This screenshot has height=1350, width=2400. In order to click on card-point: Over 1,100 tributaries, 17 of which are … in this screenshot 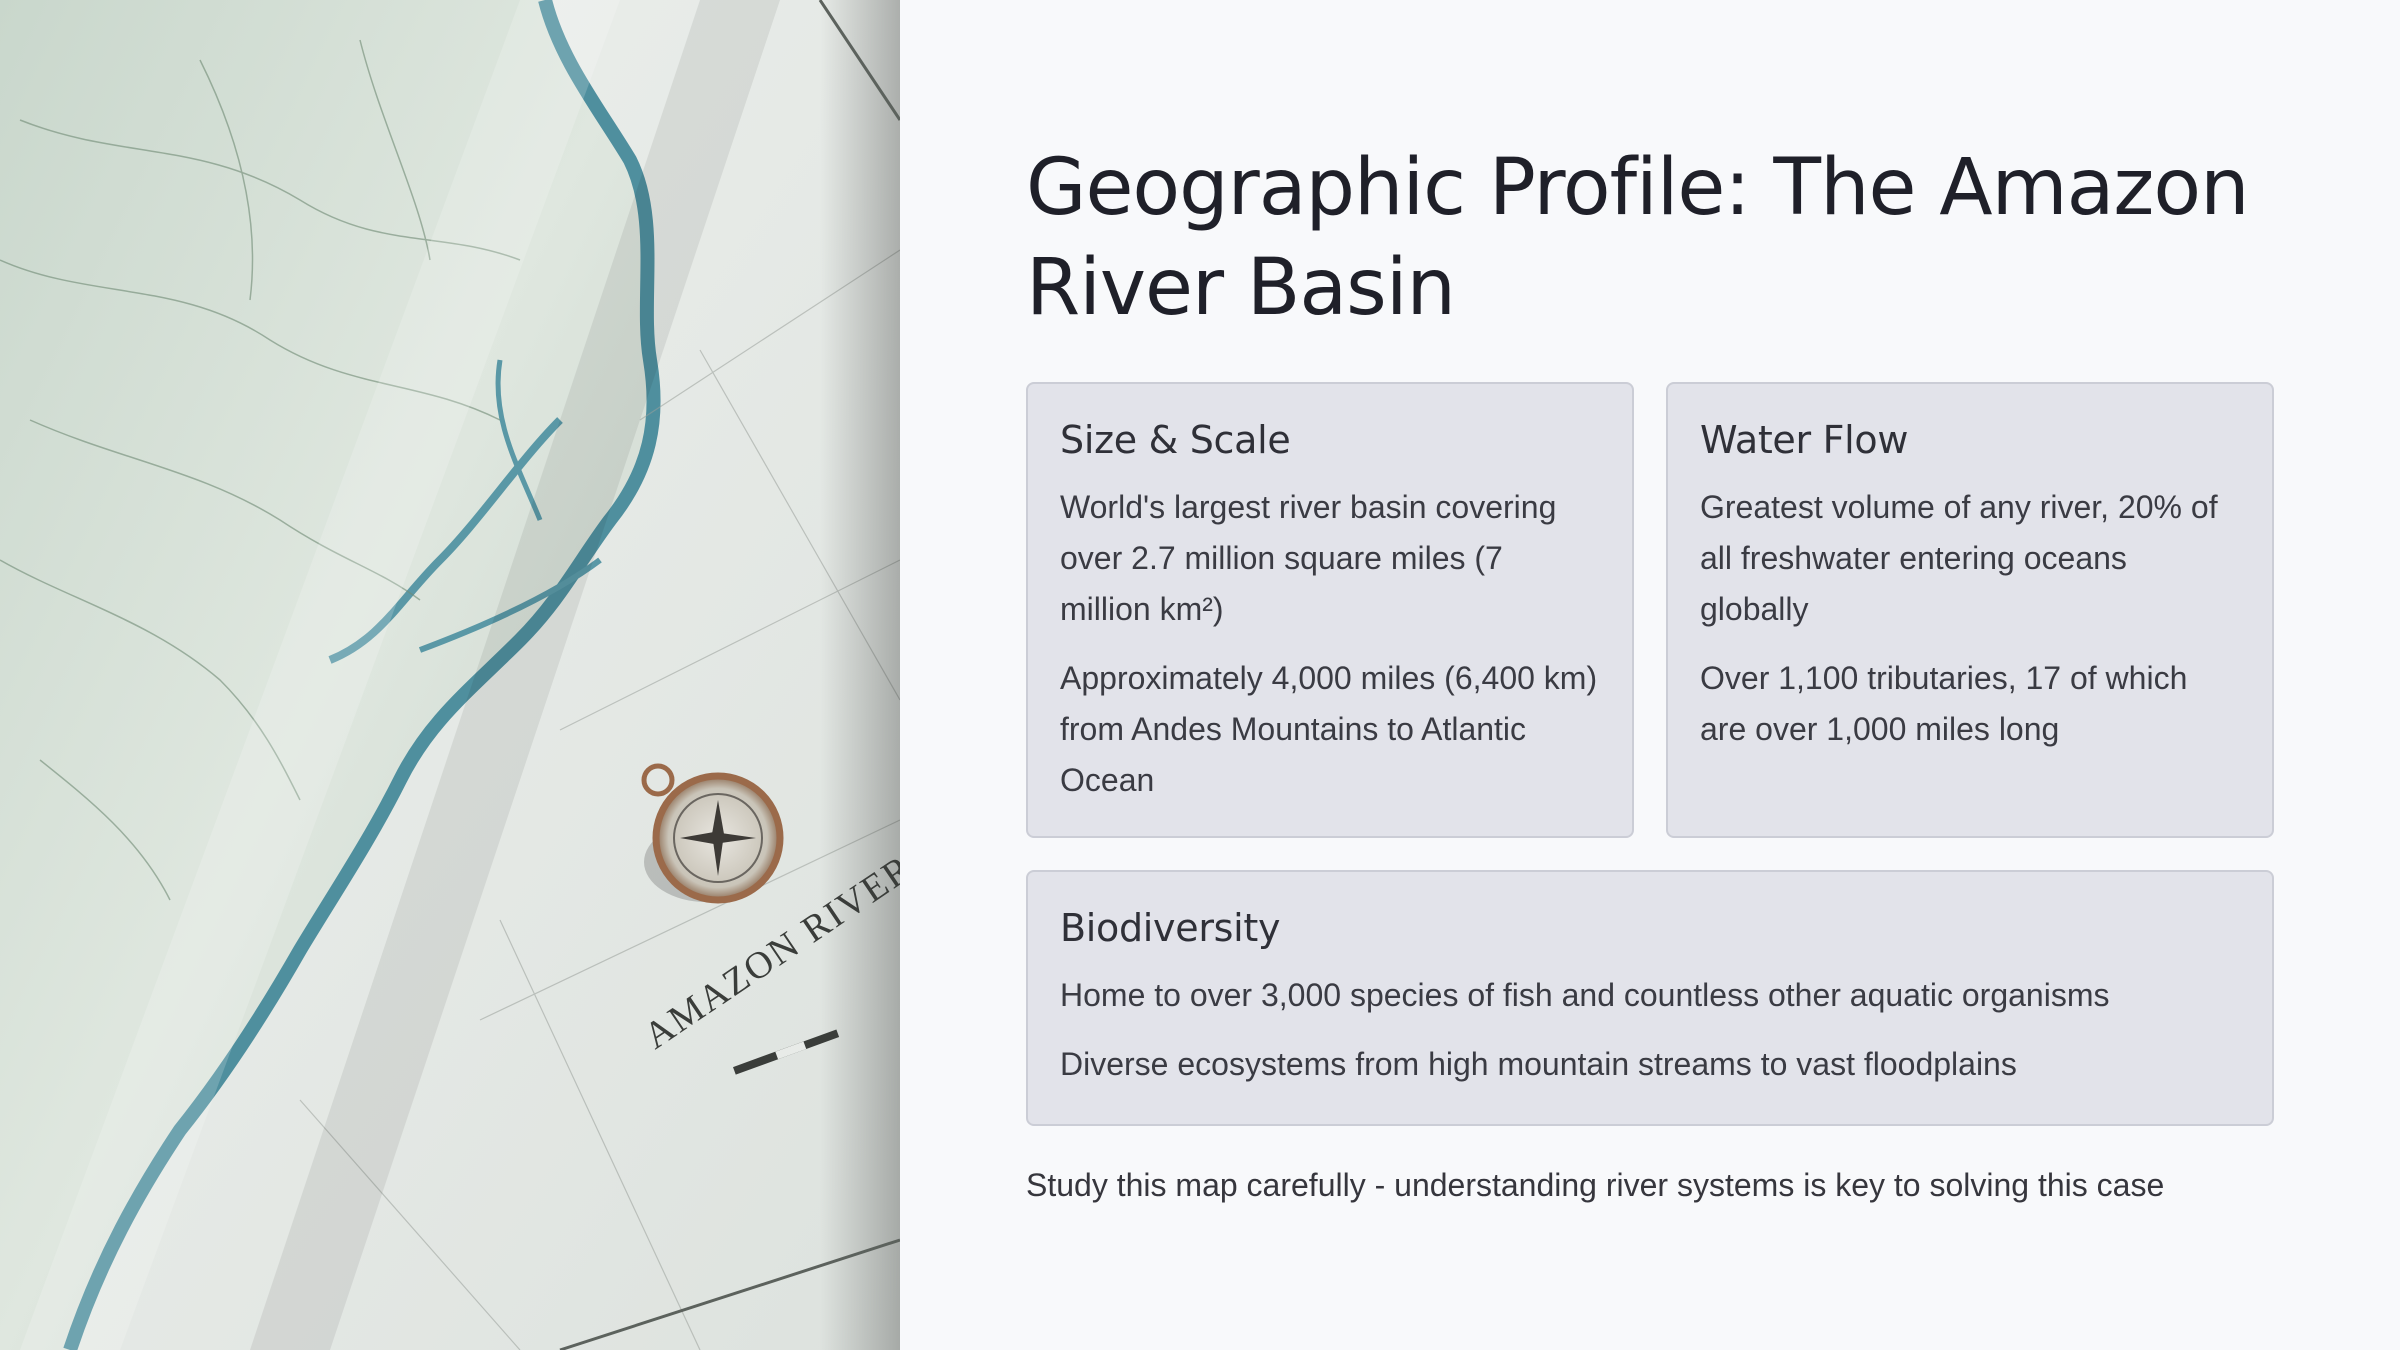, I will do `click(1944, 703)`.